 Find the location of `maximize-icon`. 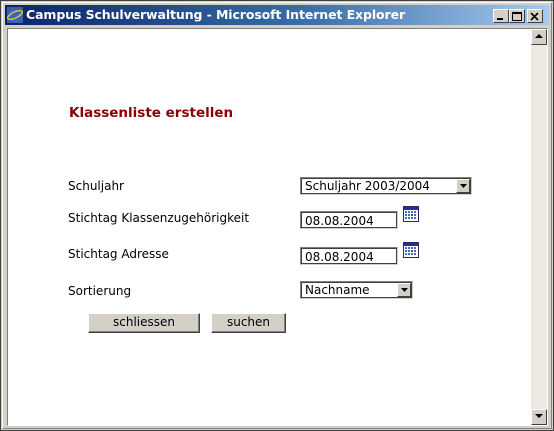

maximize-icon is located at coordinates (517, 16).